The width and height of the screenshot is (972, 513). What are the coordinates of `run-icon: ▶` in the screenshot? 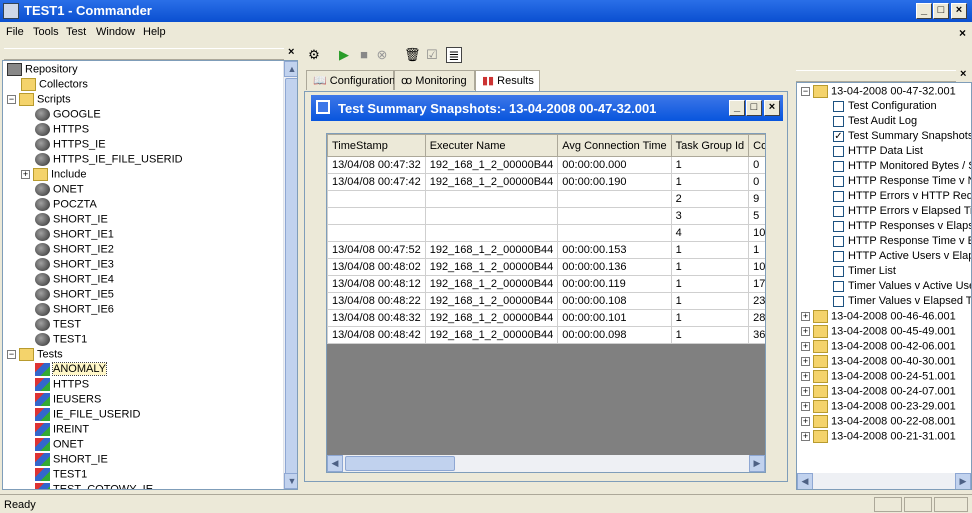 It's located at (344, 55).